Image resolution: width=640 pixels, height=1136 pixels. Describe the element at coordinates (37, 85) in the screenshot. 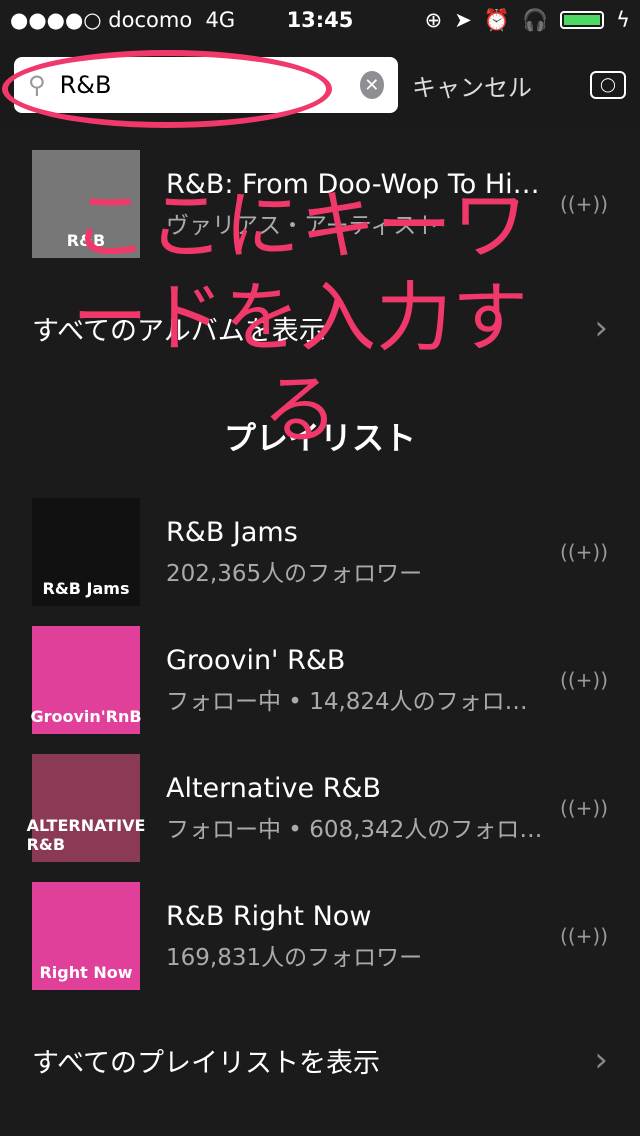

I see `search-icon: ⚲` at that location.